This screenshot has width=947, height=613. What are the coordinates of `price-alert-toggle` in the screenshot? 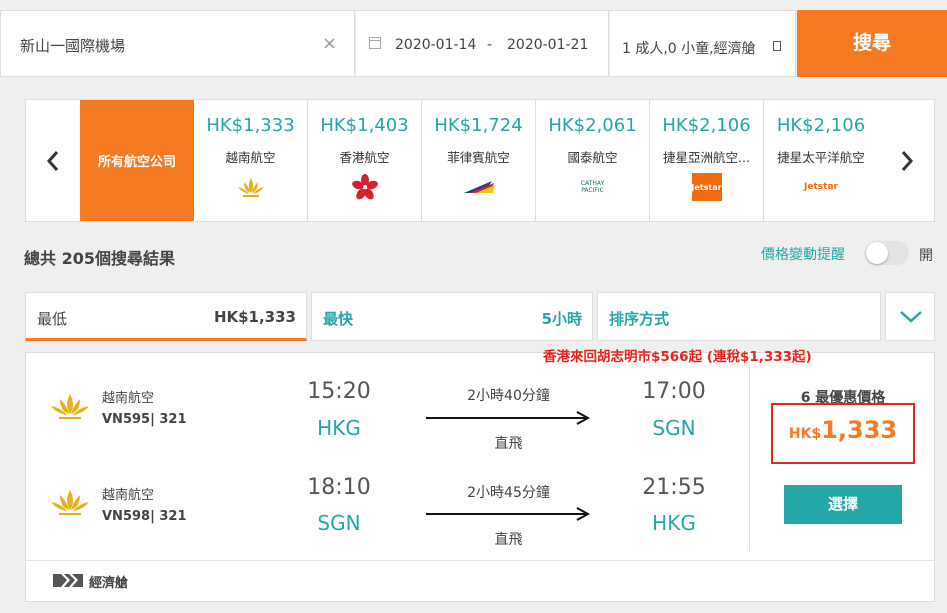 It's located at (887, 253).